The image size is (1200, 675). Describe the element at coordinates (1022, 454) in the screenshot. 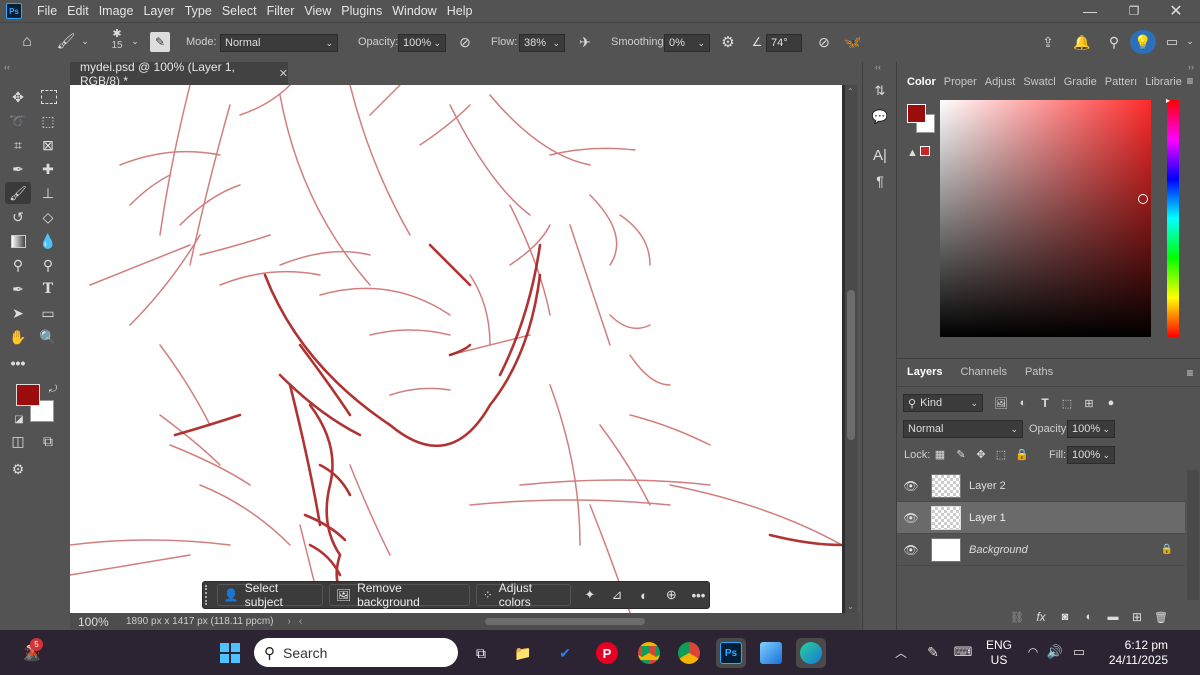

I see `lock-all-icon: 🔒` at that location.